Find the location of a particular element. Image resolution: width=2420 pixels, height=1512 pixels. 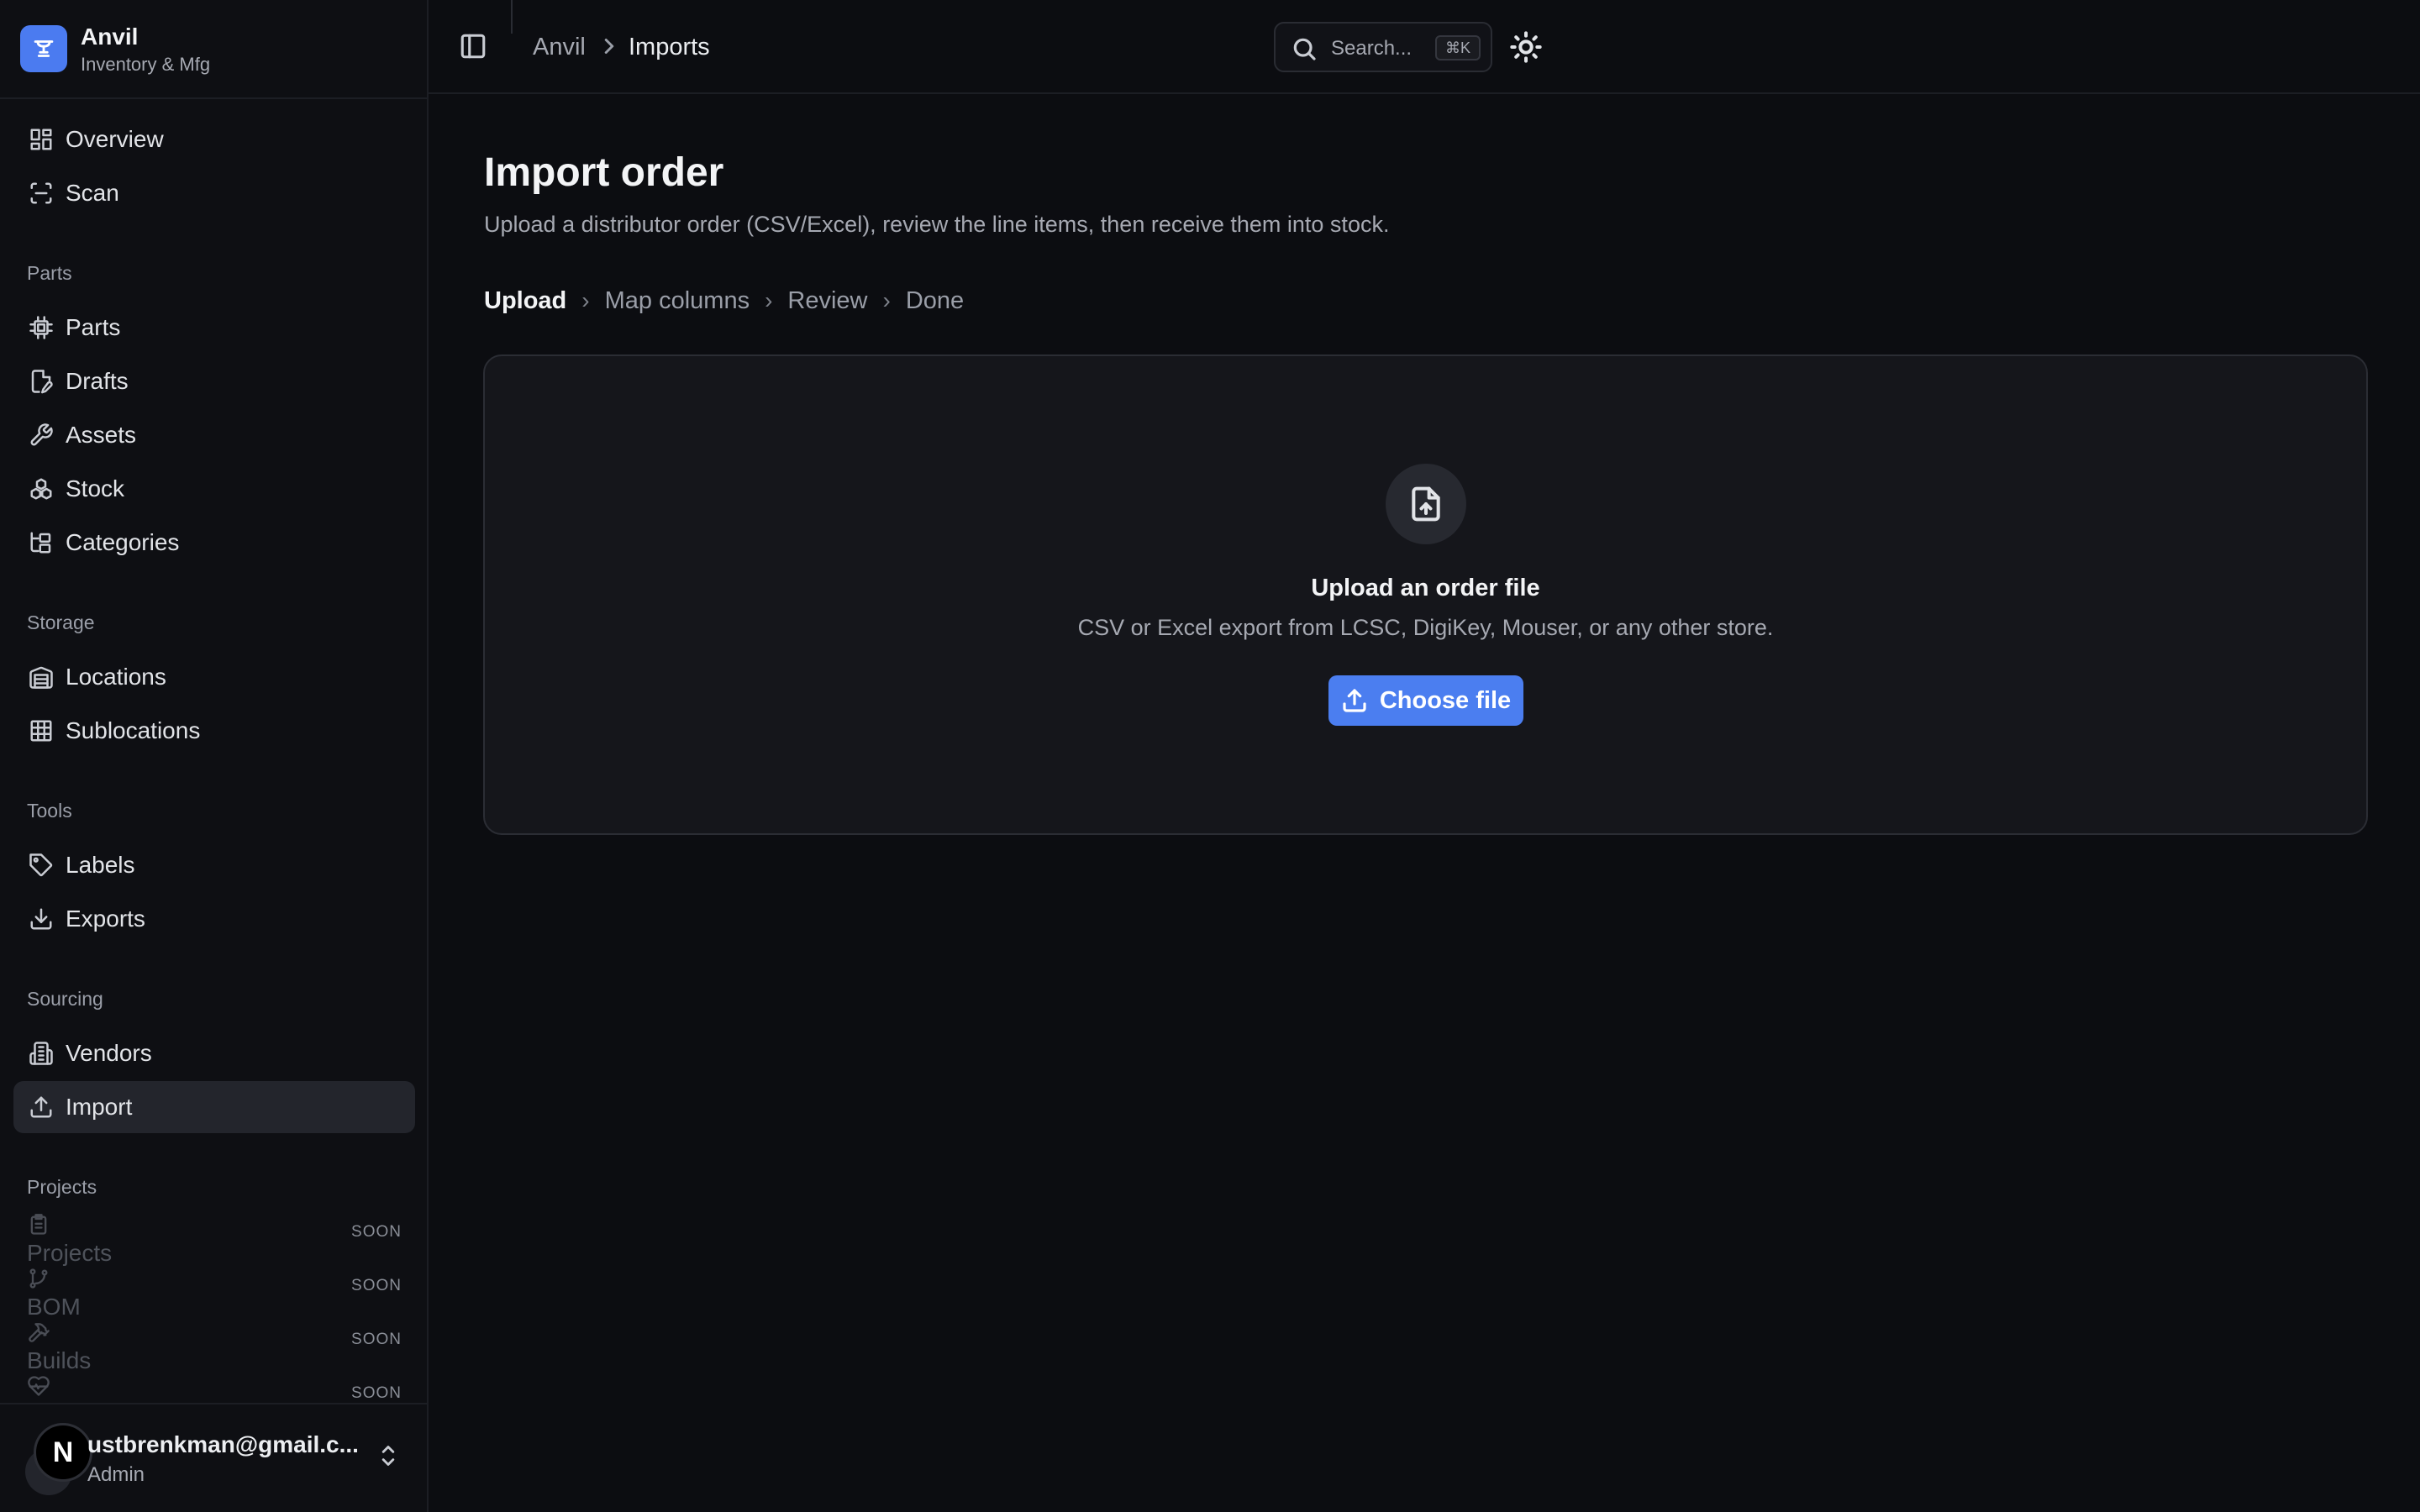

brand-header: Anvil Inventory & Mfg is located at coordinates (214, 49).